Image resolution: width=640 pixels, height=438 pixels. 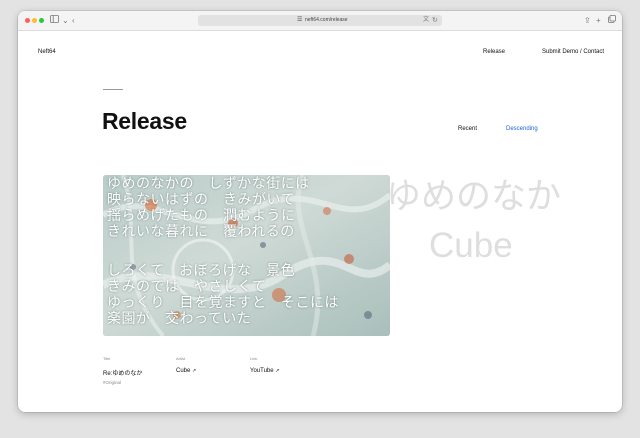 I want to click on release-tag: #Original, so click(x=112, y=382).